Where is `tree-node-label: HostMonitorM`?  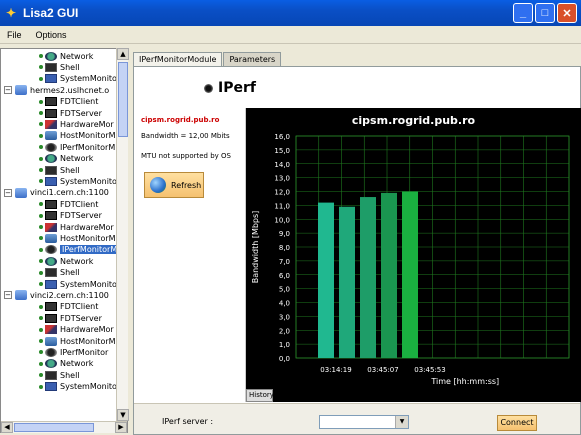 tree-node-label: HostMonitorM is located at coordinates (88, 341).